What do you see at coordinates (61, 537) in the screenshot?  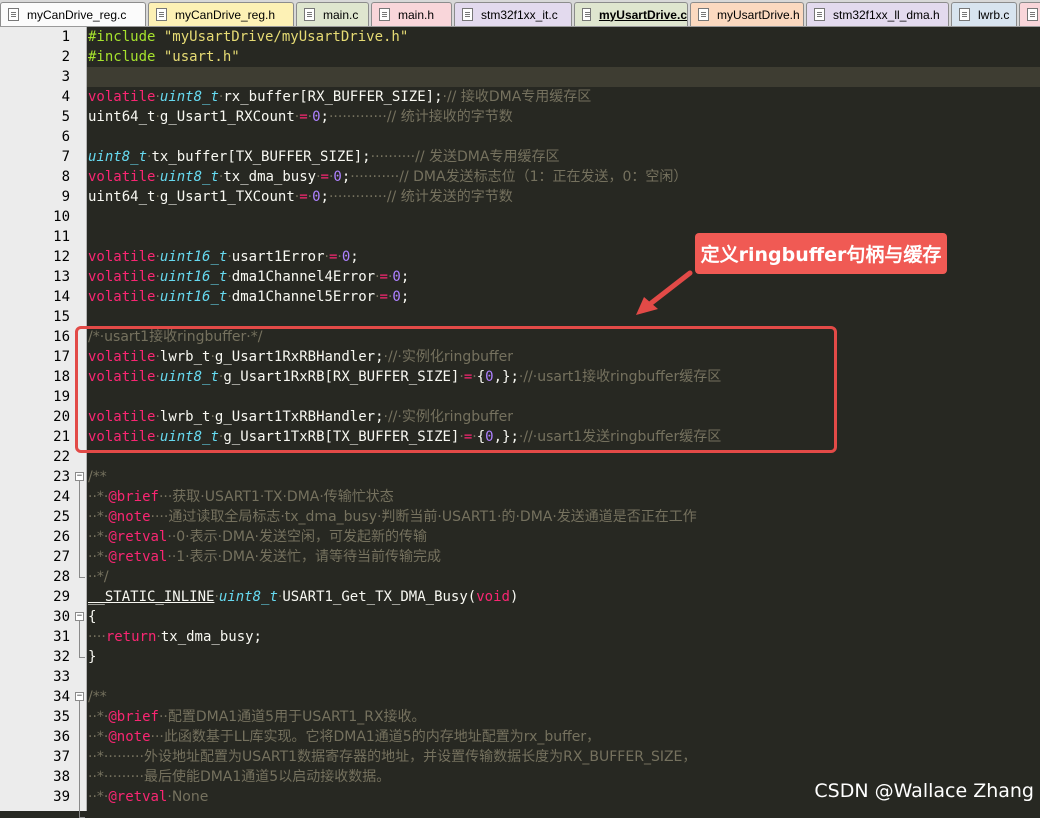 I see `line-number: 26` at bounding box center [61, 537].